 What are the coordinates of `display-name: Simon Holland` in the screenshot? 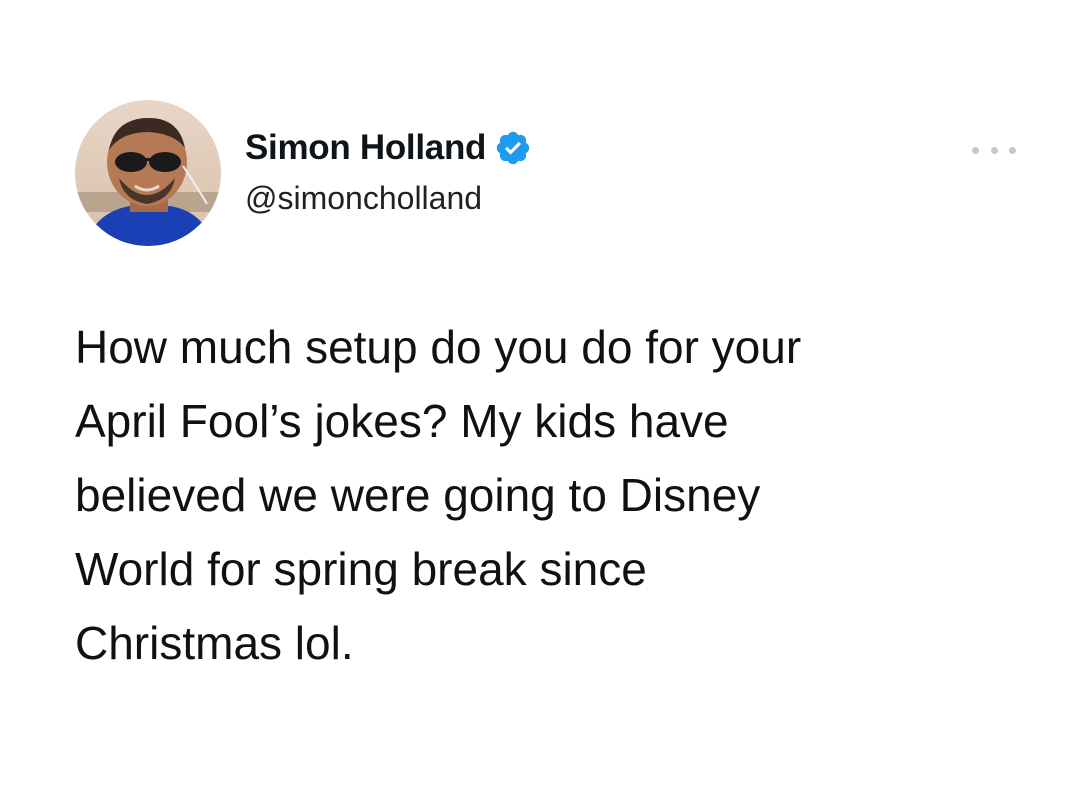 It's located at (365, 148).